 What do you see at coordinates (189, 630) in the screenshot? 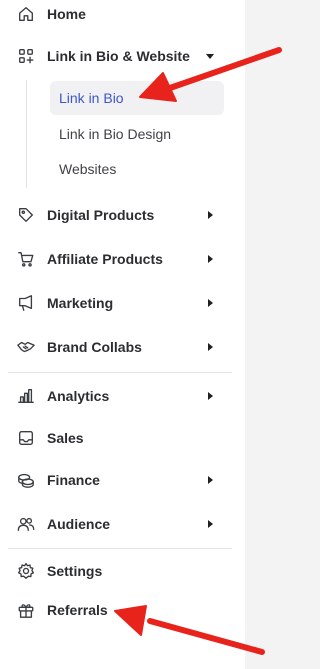
I see `annotation-arrow-referrals` at bounding box center [189, 630].